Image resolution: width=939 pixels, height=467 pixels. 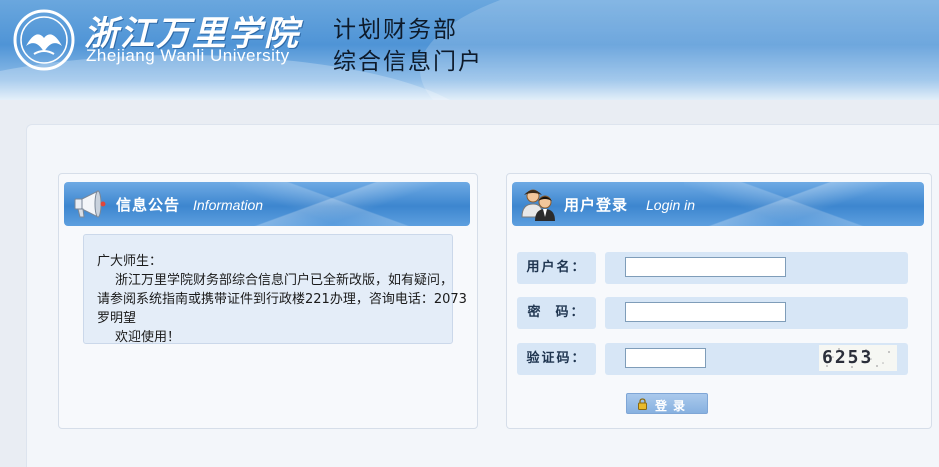 What do you see at coordinates (556, 313) in the screenshot?
I see `password-label: 密 码：` at bounding box center [556, 313].